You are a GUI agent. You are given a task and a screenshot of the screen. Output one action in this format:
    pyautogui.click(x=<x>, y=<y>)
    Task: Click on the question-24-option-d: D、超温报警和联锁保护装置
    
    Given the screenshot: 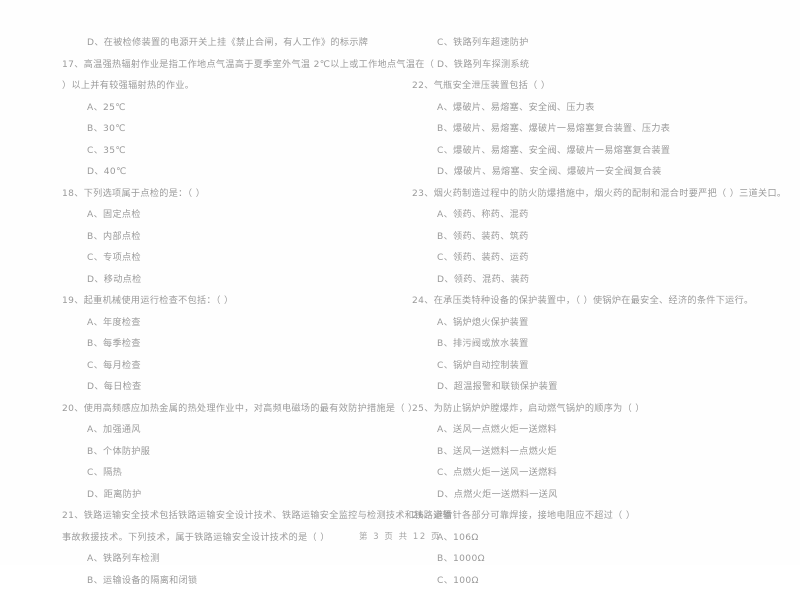 What is the action you would take?
    pyautogui.click(x=596, y=388)
    